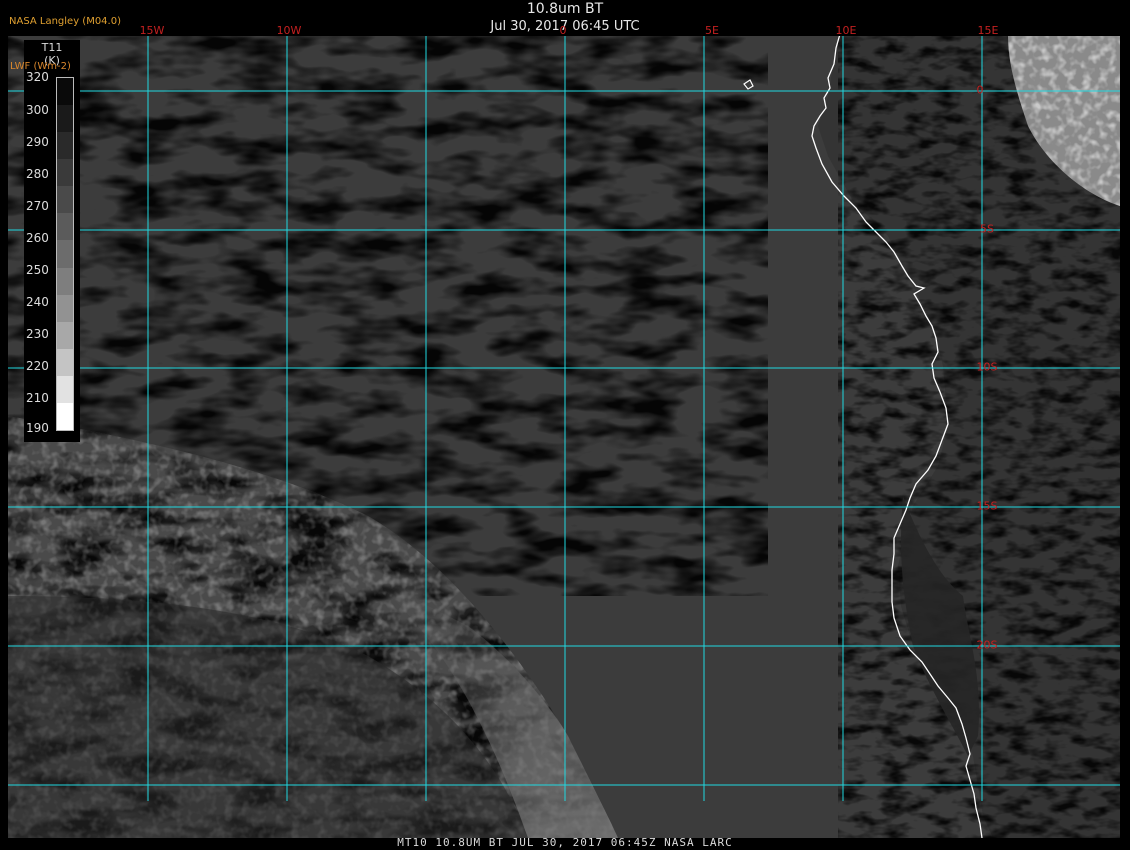 The width and height of the screenshot is (1130, 850). I want to click on lon-label-10w: 10W, so click(289, 30).